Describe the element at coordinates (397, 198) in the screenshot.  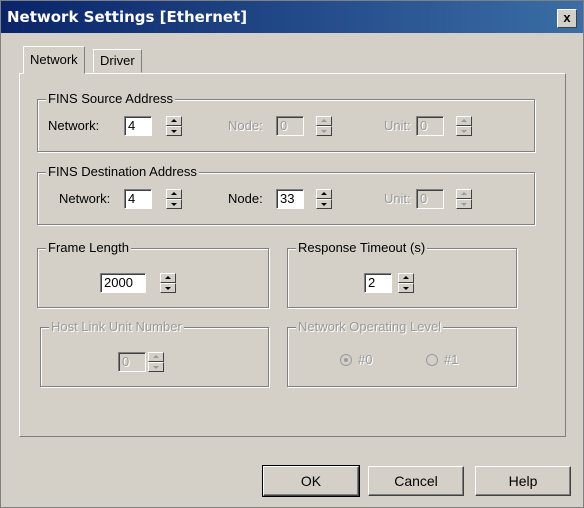
I see `destination-unit-label: Unit:` at that location.